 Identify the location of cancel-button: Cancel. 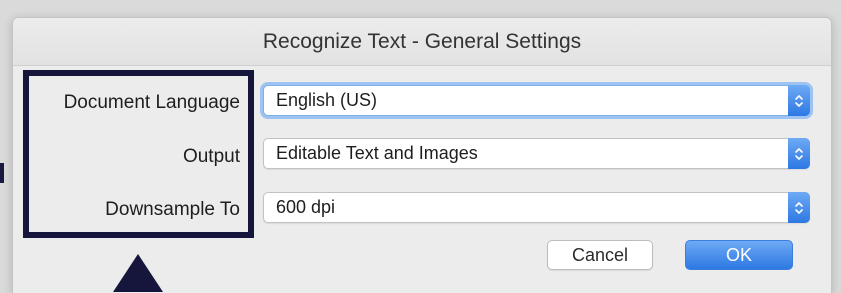
(600, 255).